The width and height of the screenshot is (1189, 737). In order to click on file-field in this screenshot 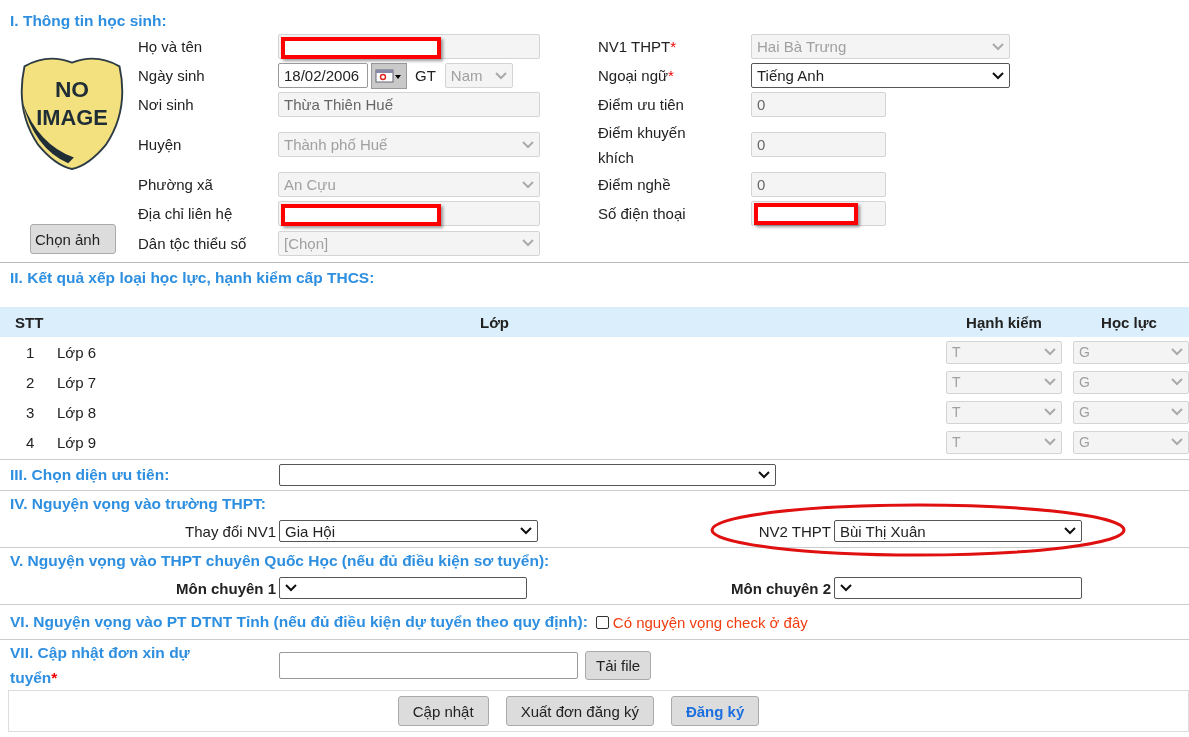, I will do `click(428, 665)`.